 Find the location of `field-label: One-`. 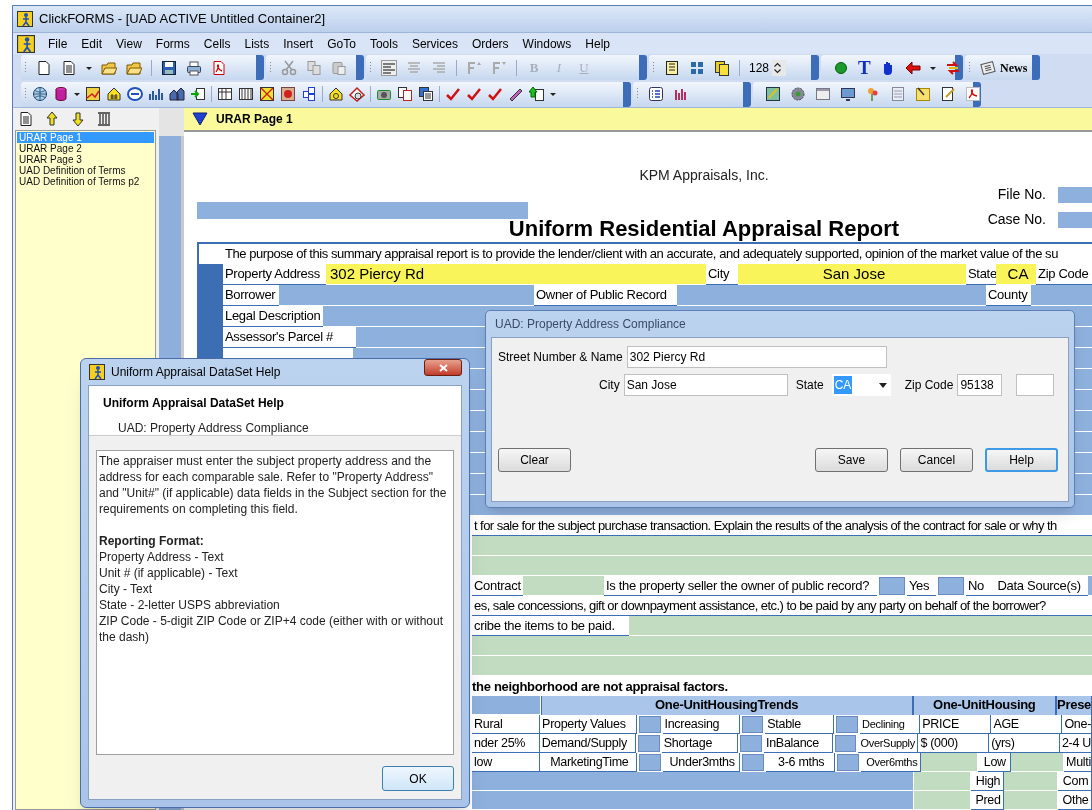

field-label: One- is located at coordinates (1077, 724).